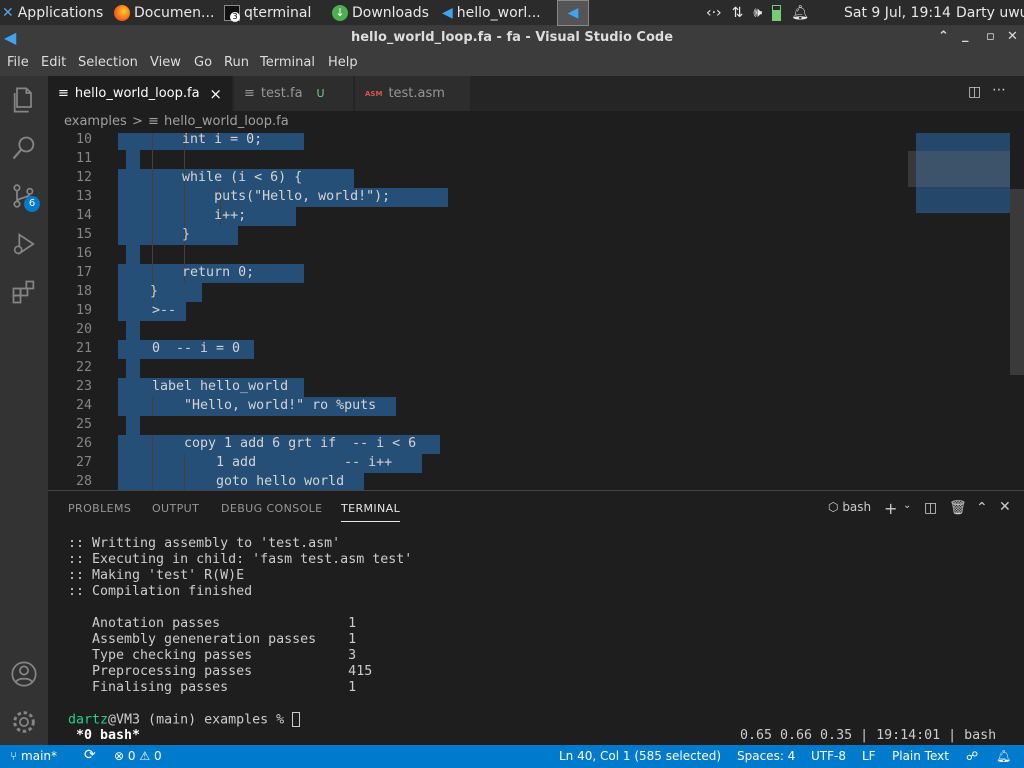  Describe the element at coordinates (184, 720) in the screenshot. I see `terminal-prompt: dartz@VM3 (main) examples %` at that location.